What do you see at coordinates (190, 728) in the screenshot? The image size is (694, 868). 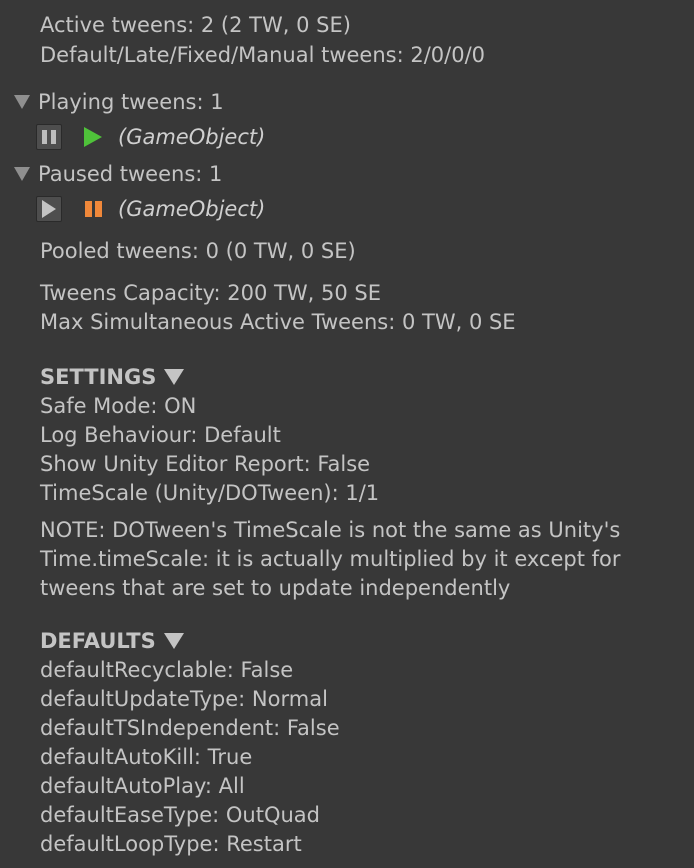 I see `default-ts-independent-text: defaultTSIndependent: False` at bounding box center [190, 728].